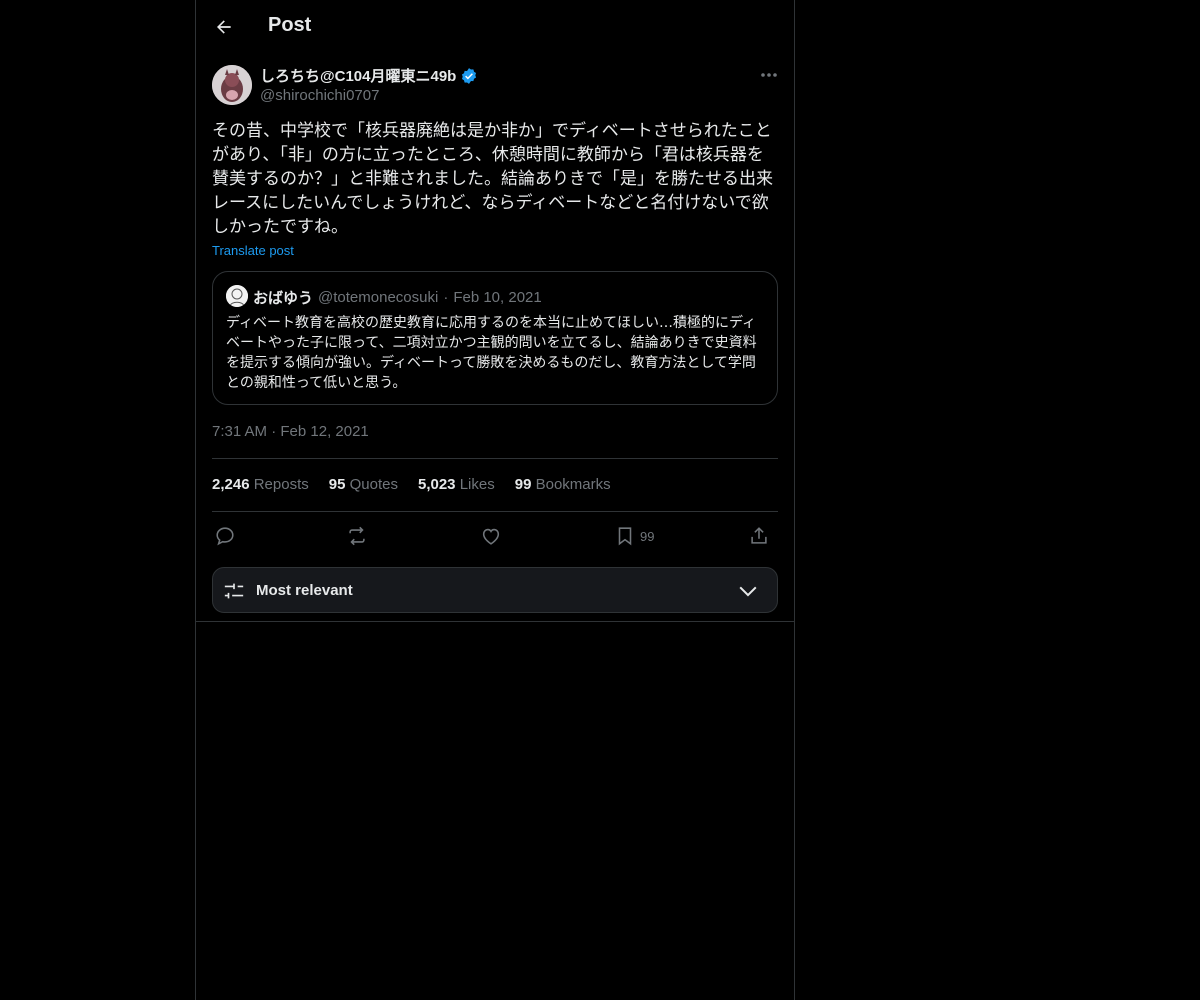 This screenshot has height=1000, width=1200. I want to click on likes-label: Likes, so click(477, 484).